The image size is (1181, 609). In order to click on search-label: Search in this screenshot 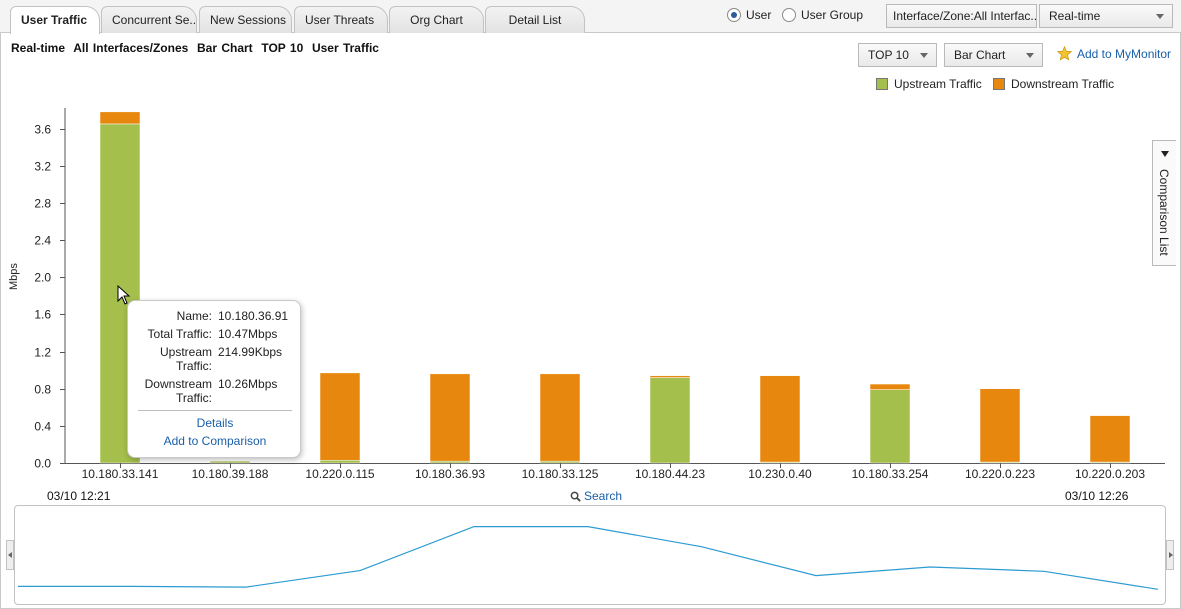, I will do `click(603, 496)`.